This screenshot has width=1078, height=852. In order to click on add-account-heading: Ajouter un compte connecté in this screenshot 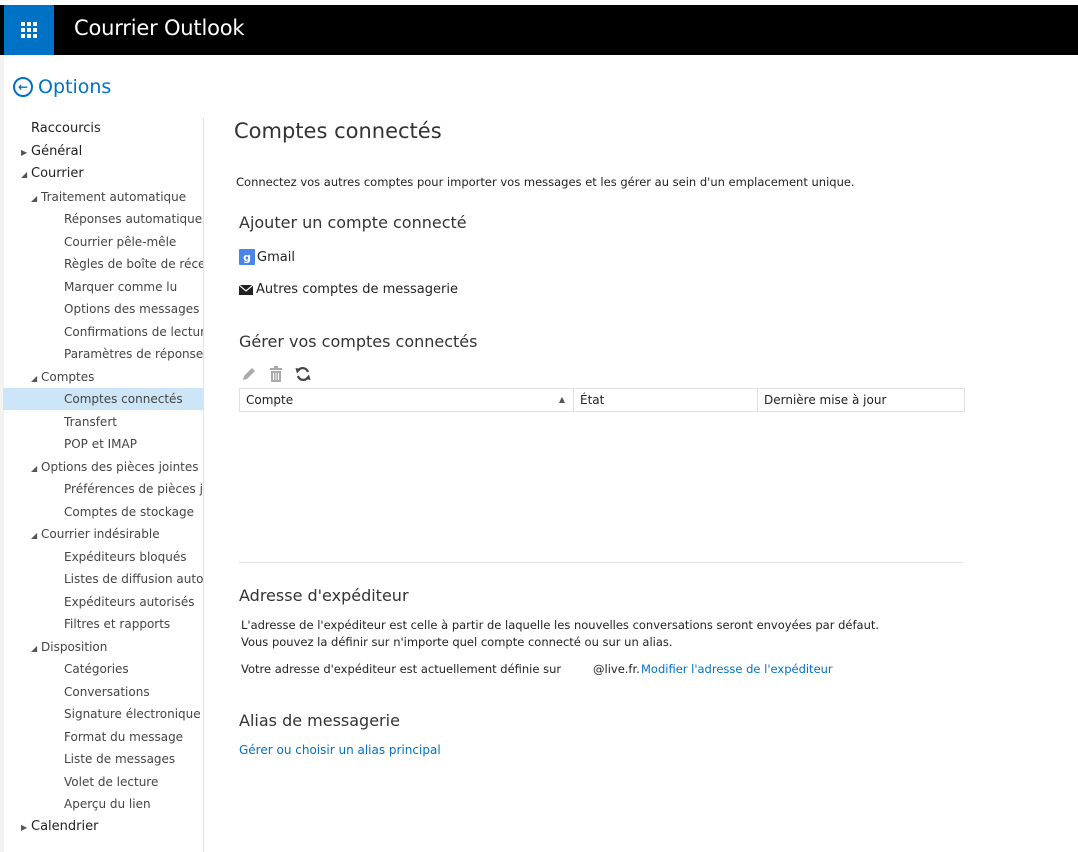, I will do `click(353, 222)`.